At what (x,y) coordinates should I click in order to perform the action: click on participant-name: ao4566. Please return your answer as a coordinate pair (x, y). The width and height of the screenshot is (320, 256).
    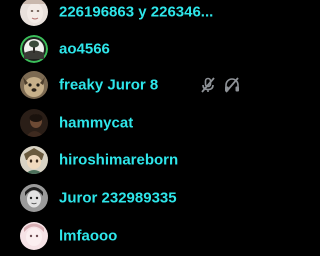
    Looking at the image, I should click on (84, 49).